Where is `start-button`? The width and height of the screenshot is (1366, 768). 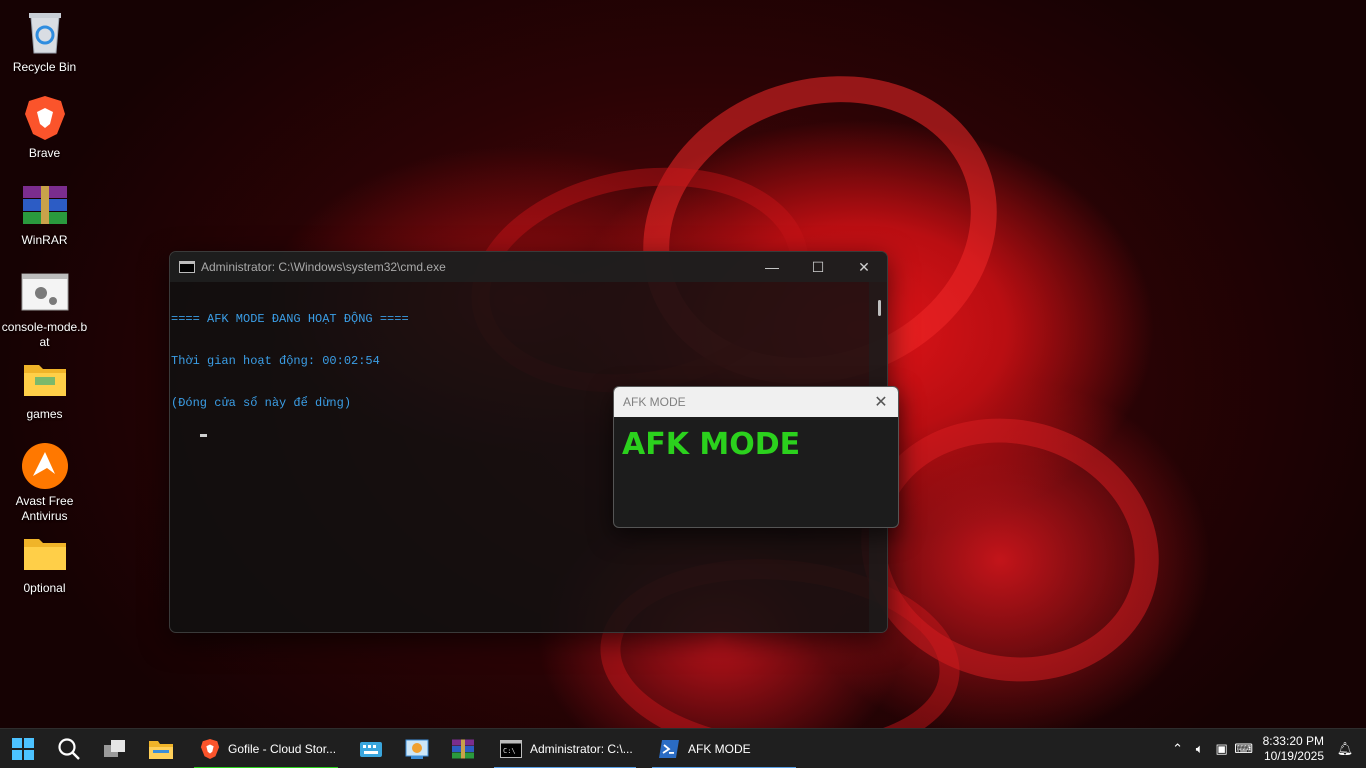 start-button is located at coordinates (23, 748).